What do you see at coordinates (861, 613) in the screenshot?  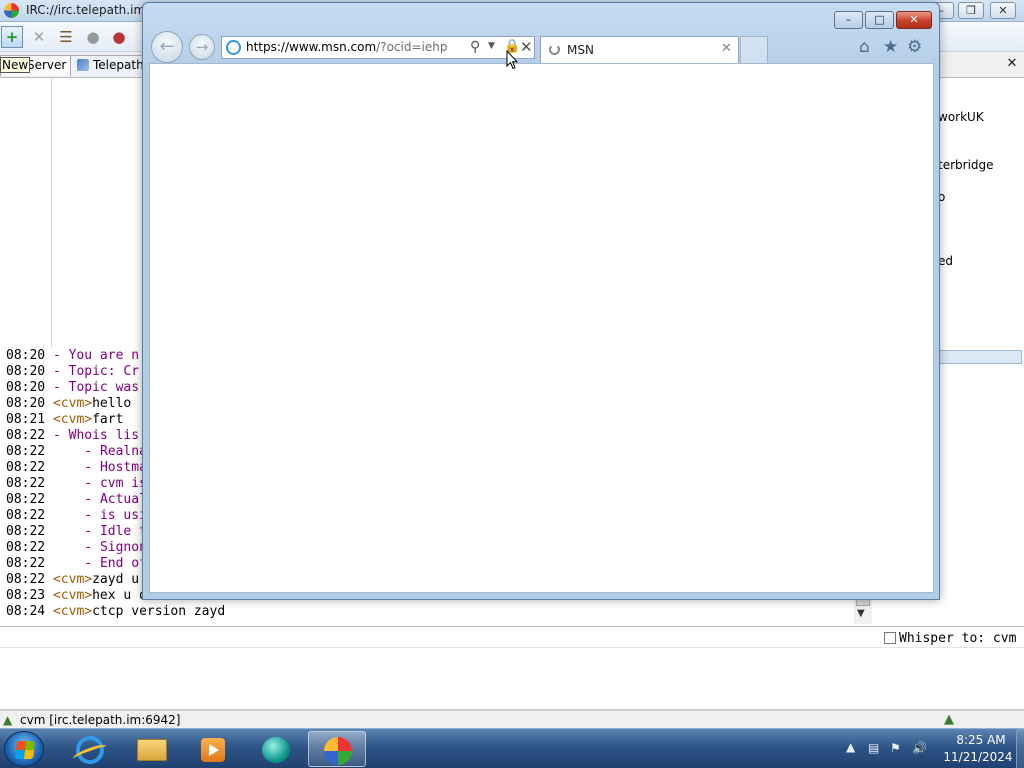 I see `scroll-down-icon: ▼` at bounding box center [861, 613].